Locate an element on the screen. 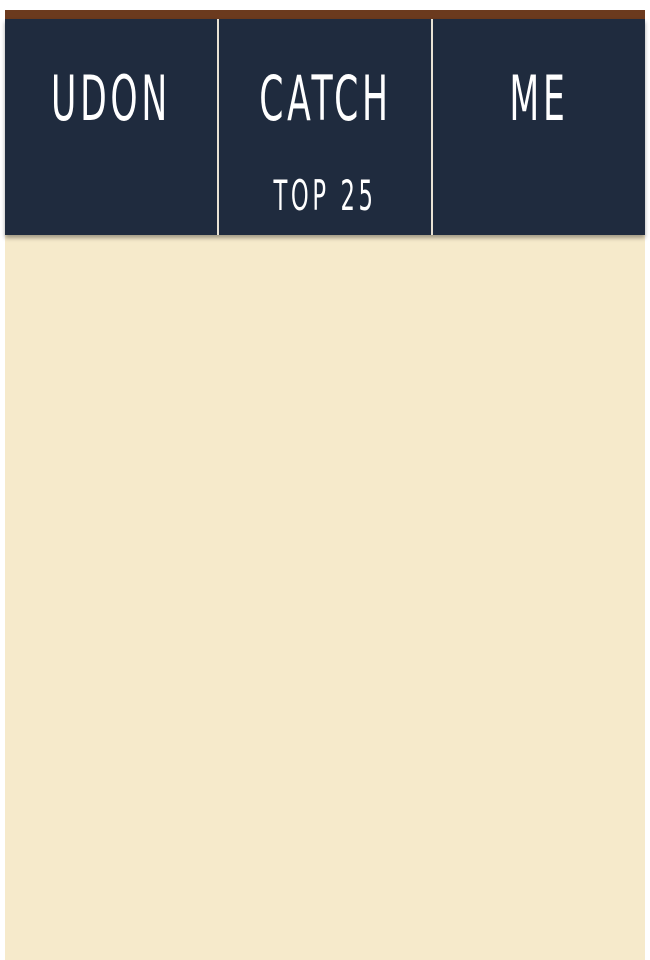 The width and height of the screenshot is (650, 960). nav-tile-udon: UDON is located at coordinates (111, 127).